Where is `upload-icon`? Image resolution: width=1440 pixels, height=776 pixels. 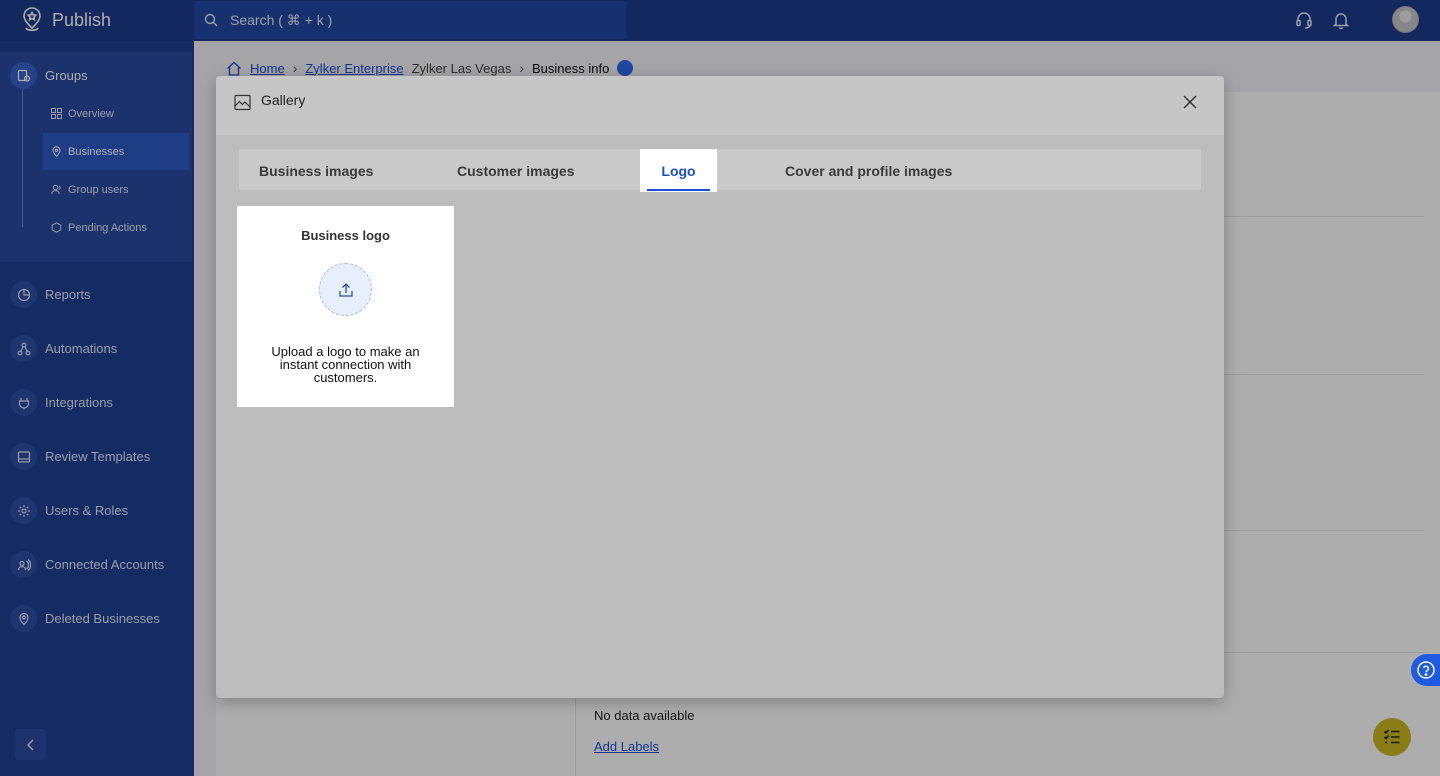
upload-icon is located at coordinates (345, 289).